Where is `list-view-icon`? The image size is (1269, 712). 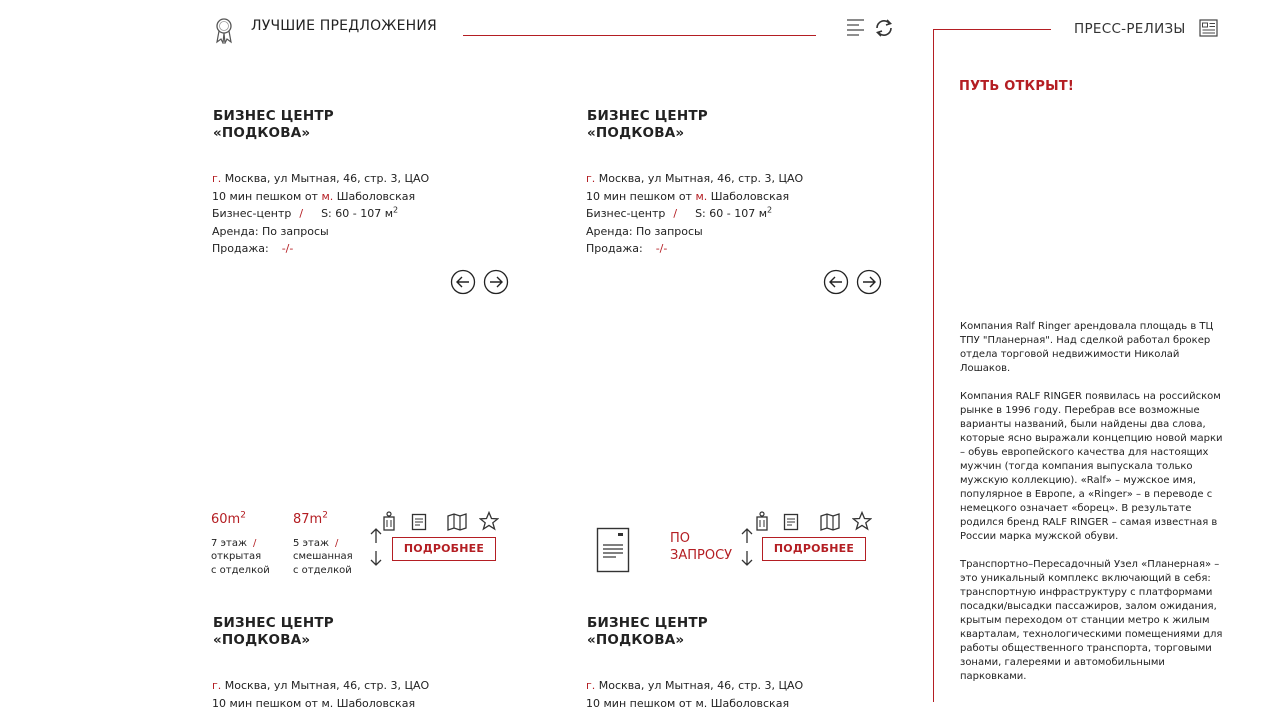 list-view-icon is located at coordinates (855, 28).